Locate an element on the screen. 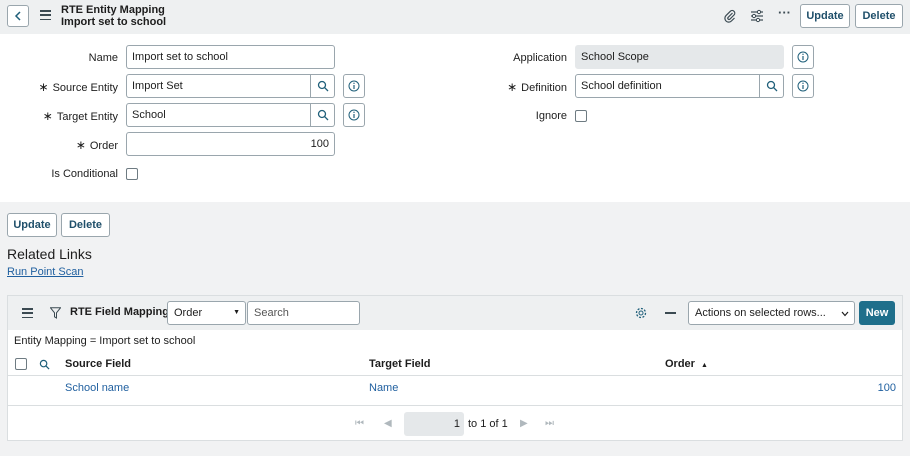  chevron-down-icon is located at coordinates (845, 314).